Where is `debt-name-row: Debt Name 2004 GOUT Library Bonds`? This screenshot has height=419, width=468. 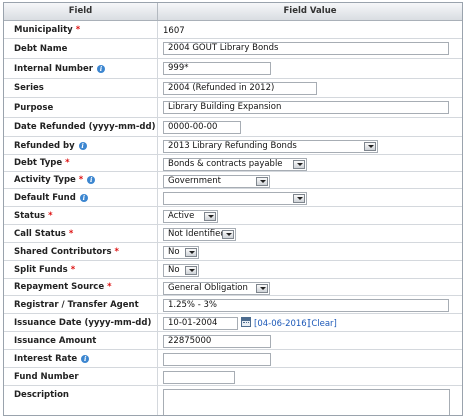 debt-name-row: Debt Name 2004 GOUT Library Bonds is located at coordinates (233, 49).